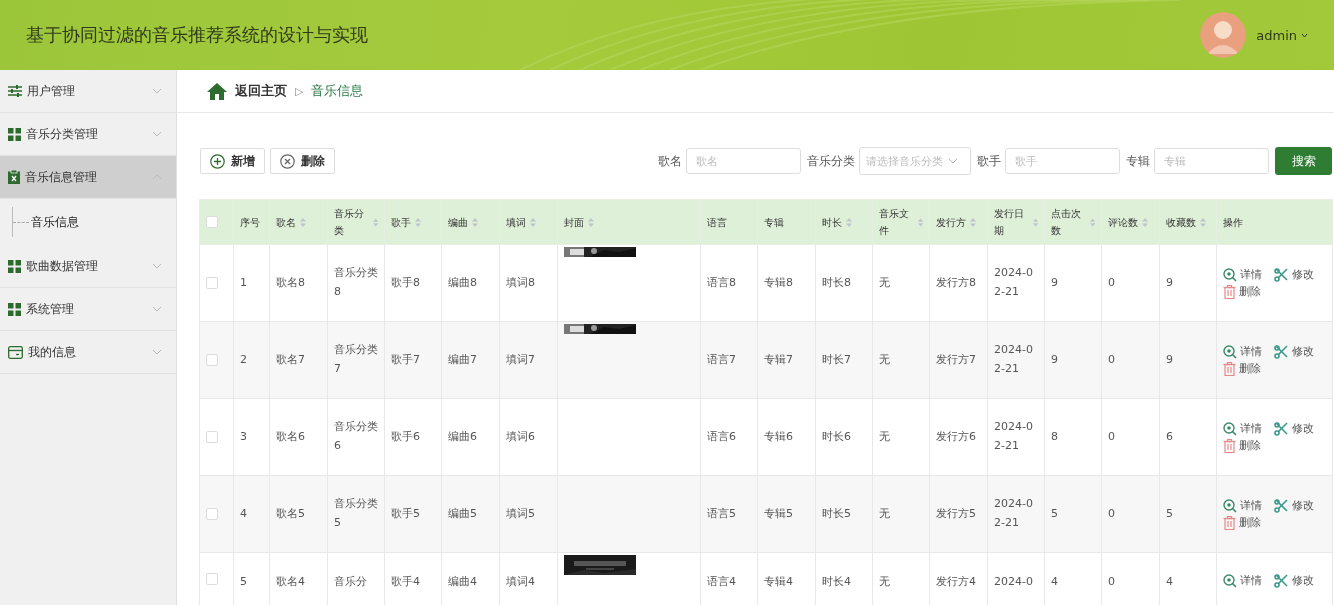  I want to click on table-cell: 歌名5, so click(290, 513).